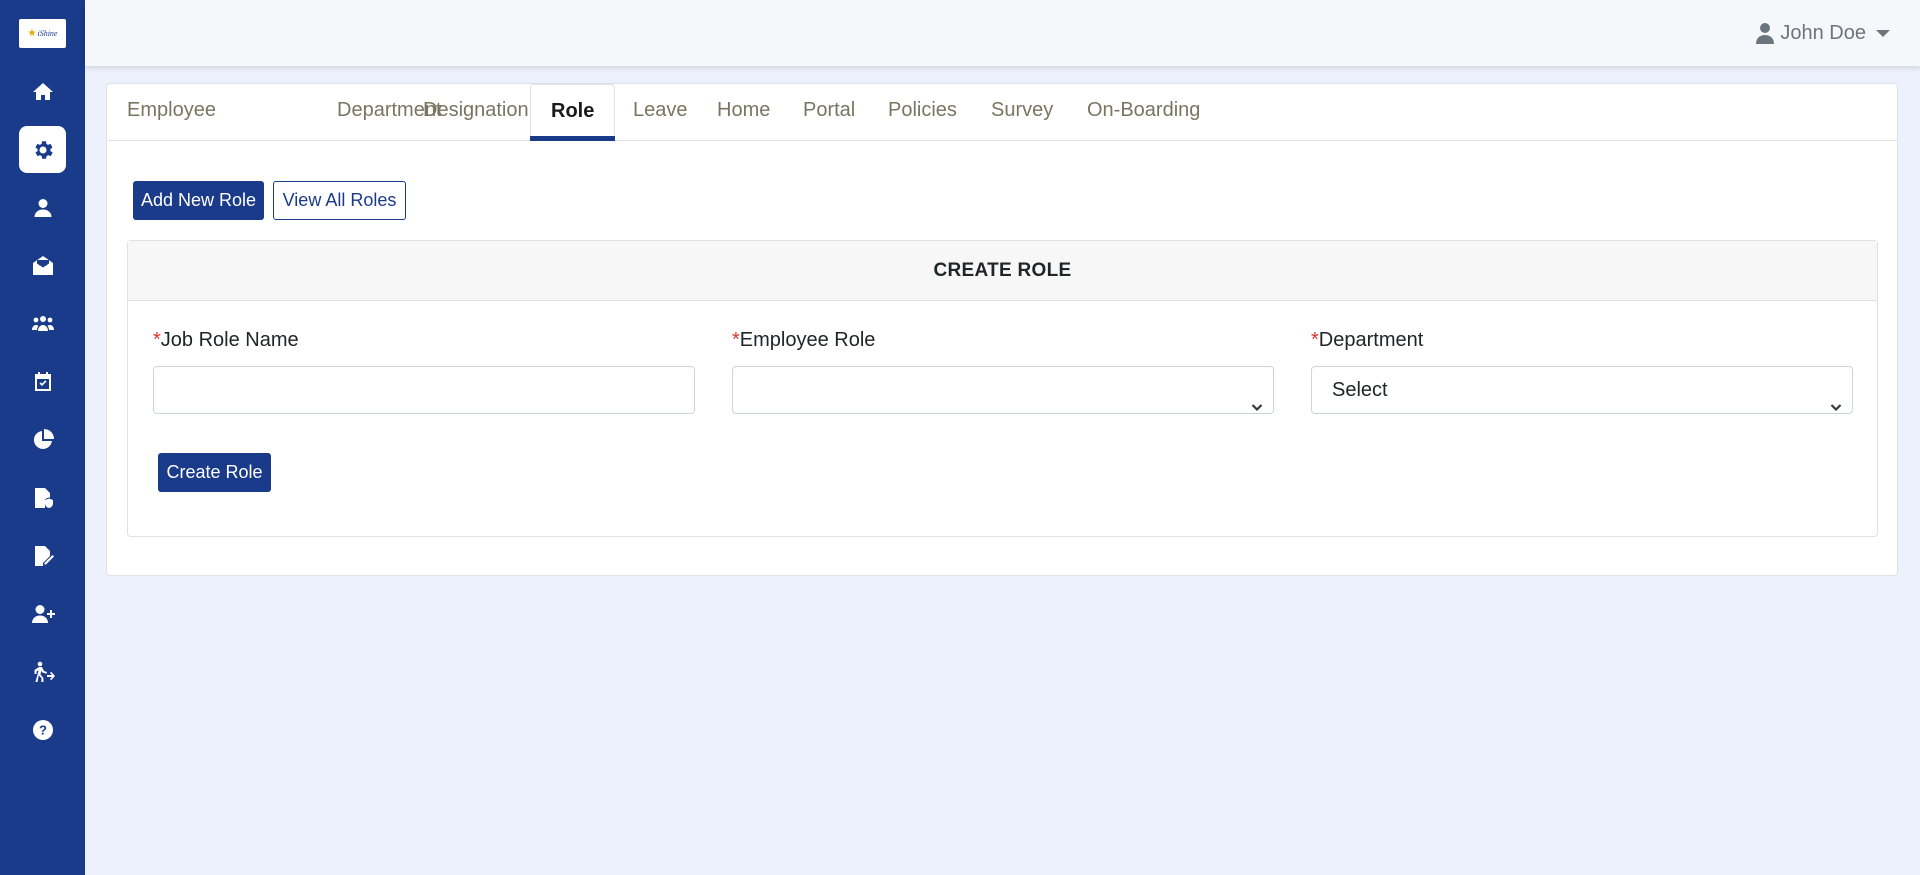 This screenshot has width=1920, height=875. I want to click on user-menu: John Doe, so click(1823, 33).